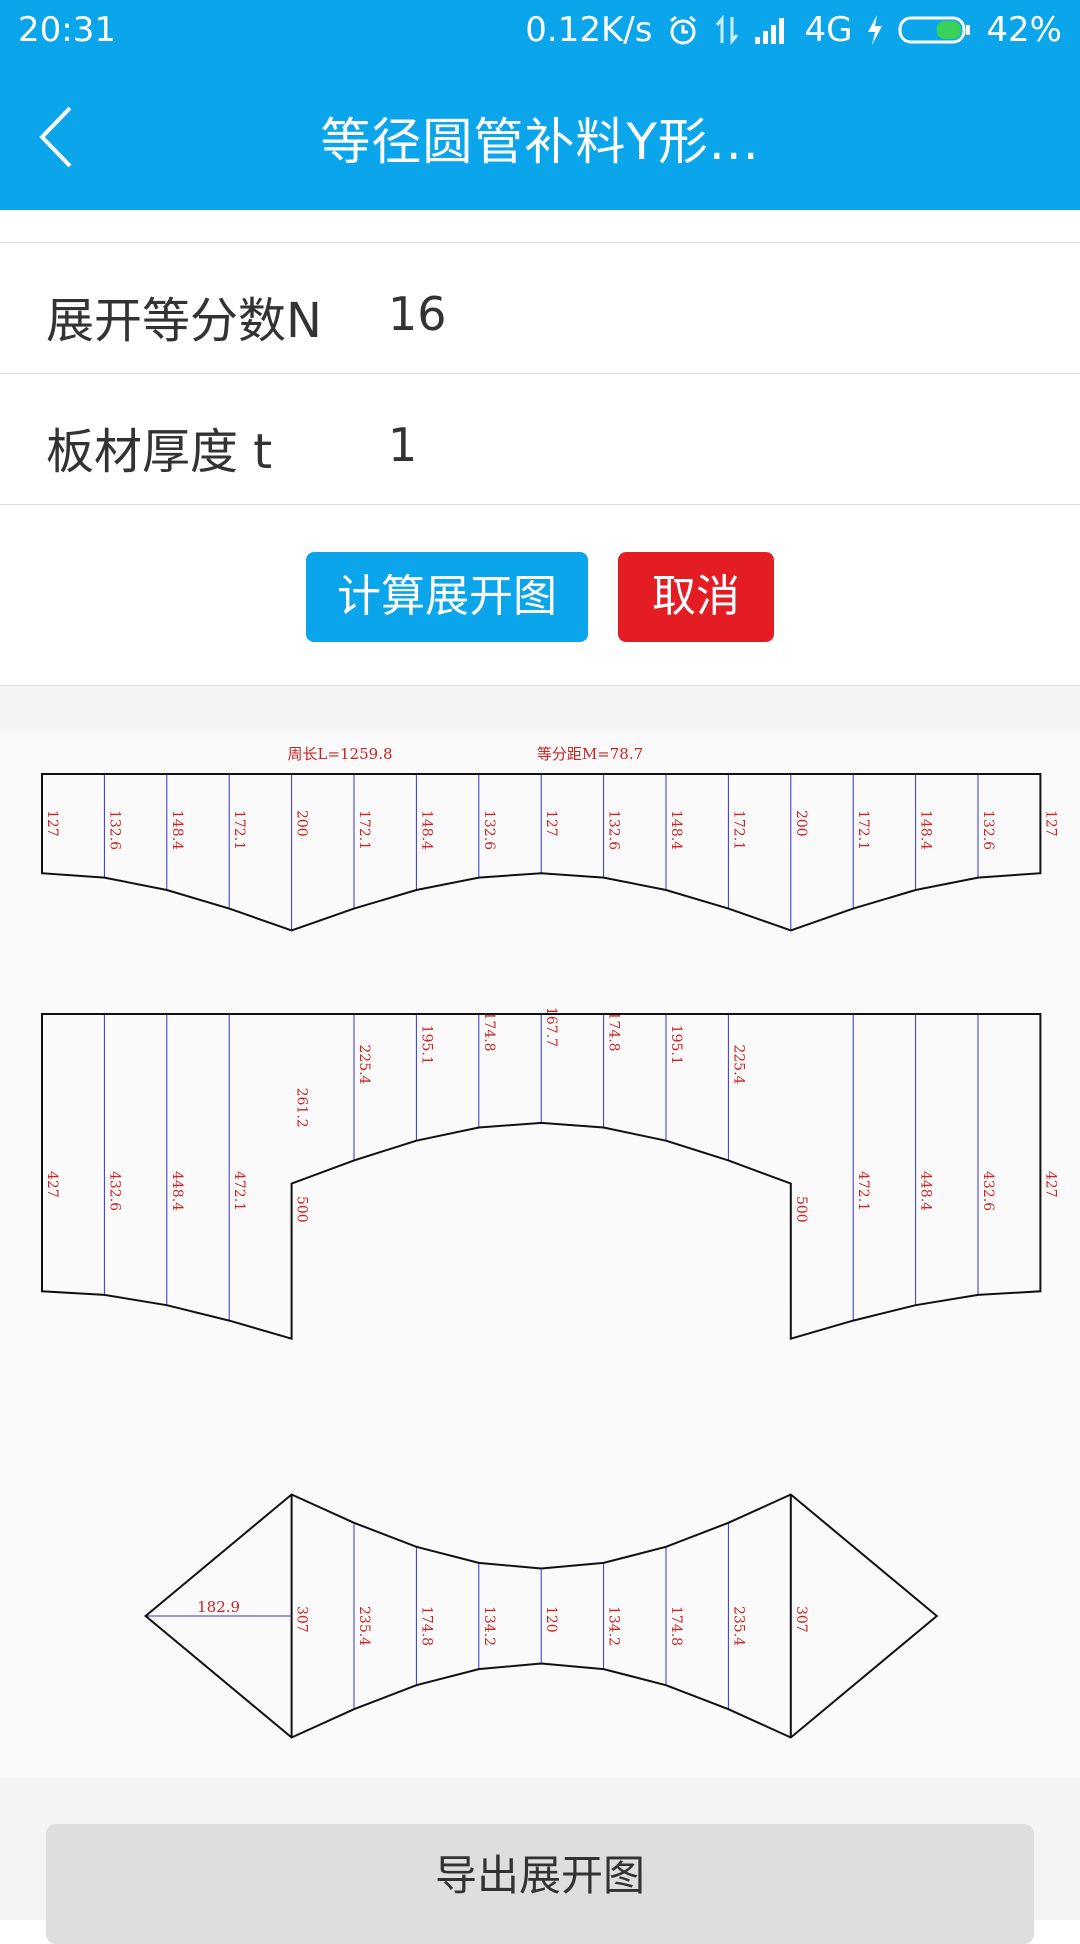 This screenshot has height=1944, width=1080. What do you see at coordinates (772, 30) in the screenshot?
I see `signal-icon` at bounding box center [772, 30].